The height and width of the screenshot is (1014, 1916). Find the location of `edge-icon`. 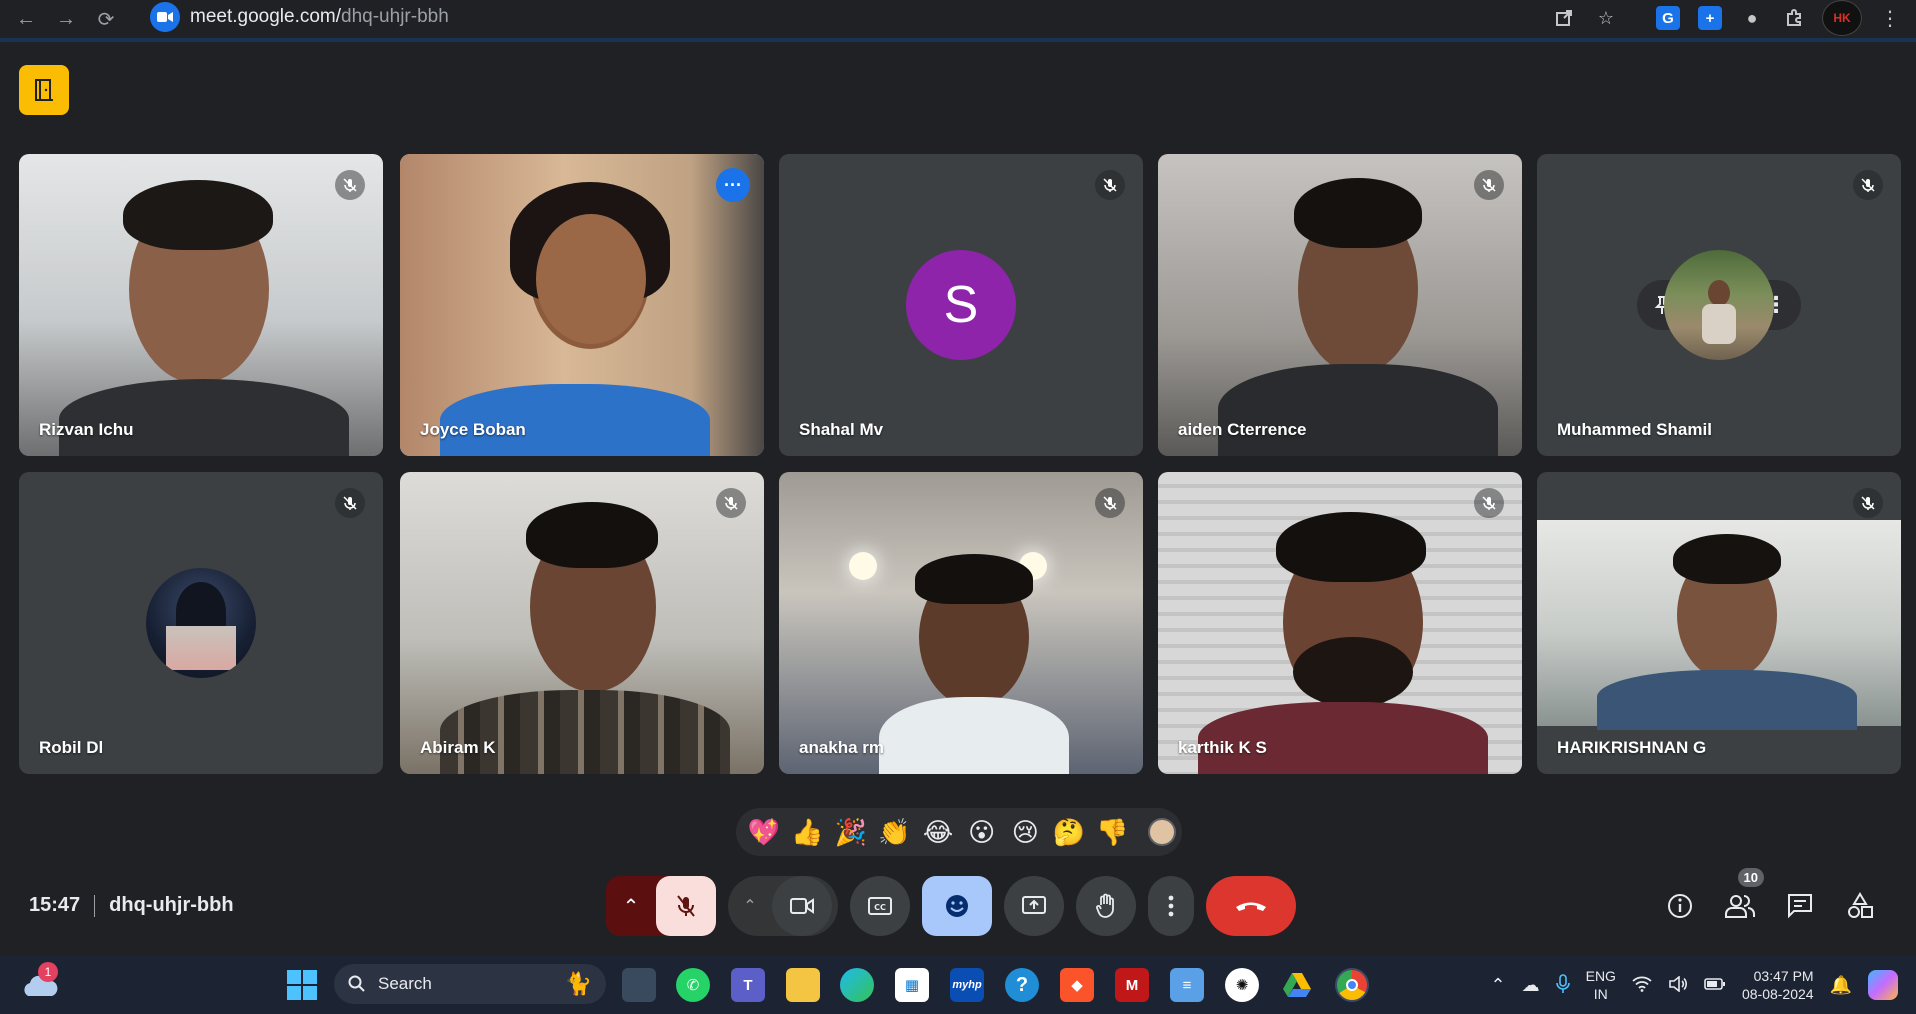

edge-icon is located at coordinates (857, 985).